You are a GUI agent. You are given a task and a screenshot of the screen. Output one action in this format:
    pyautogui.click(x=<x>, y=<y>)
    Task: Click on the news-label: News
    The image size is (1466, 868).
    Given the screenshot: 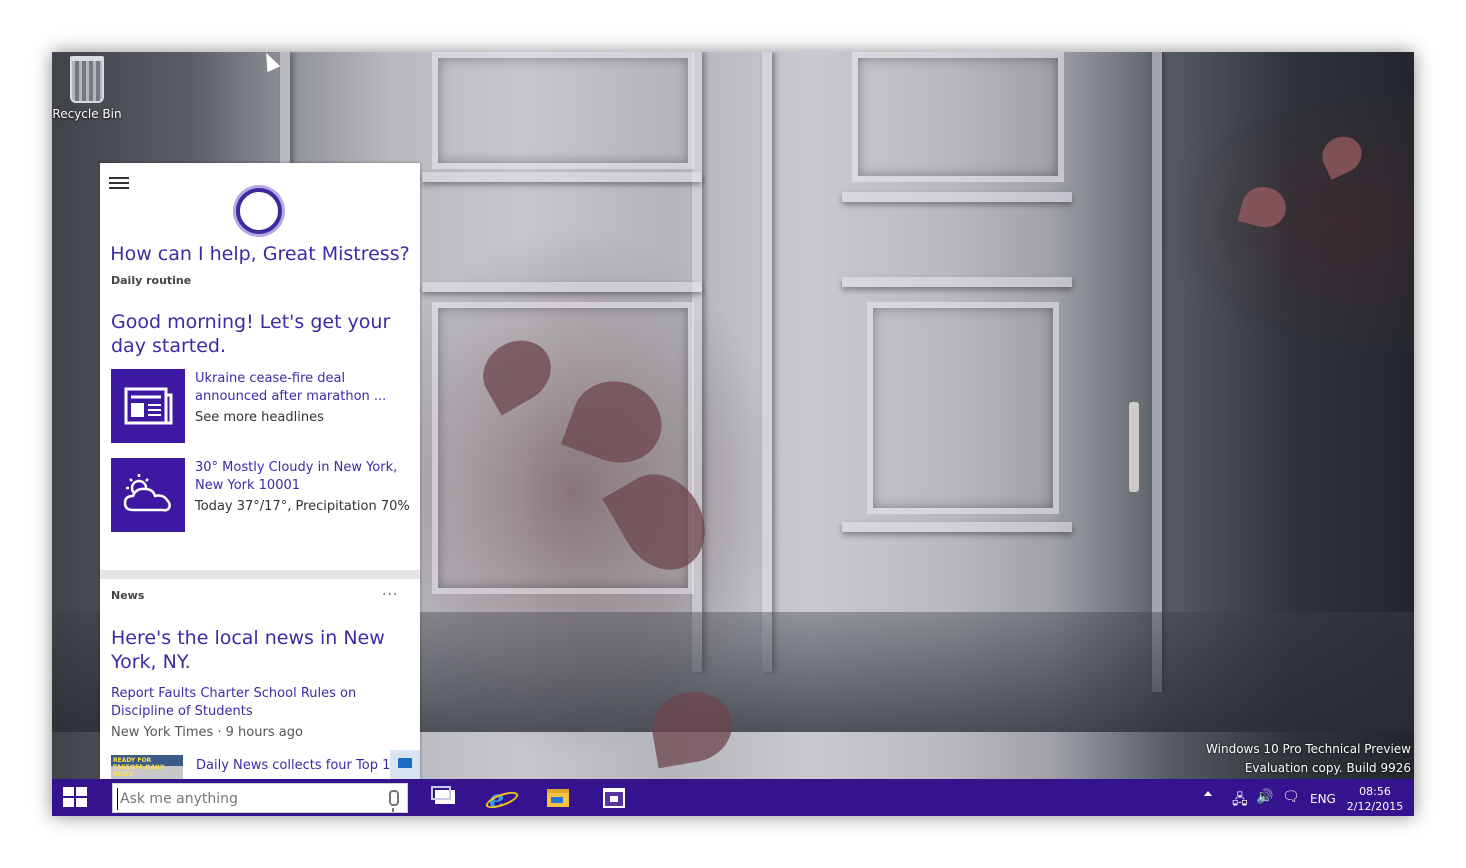 What is the action you would take?
    pyautogui.click(x=128, y=595)
    